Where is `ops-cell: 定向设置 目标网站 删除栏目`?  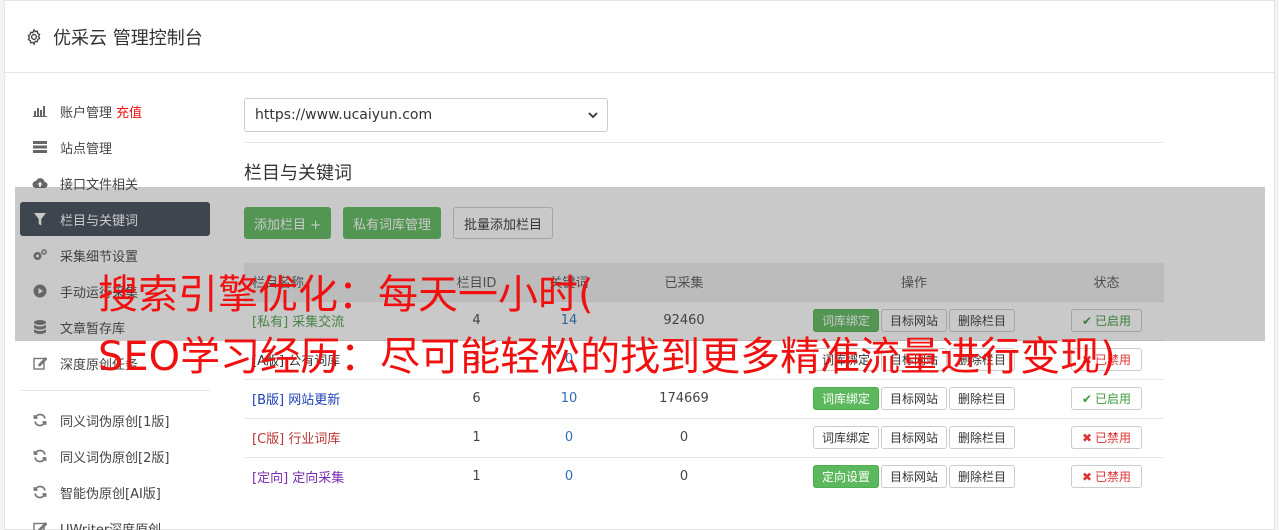
ops-cell: 定向设置 目标网站 删除栏目 is located at coordinates (914, 476).